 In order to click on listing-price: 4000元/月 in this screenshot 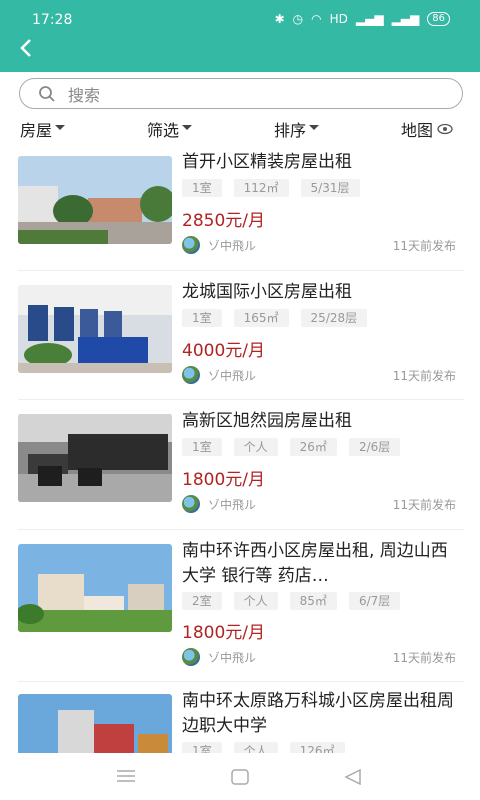, I will do `click(223, 351)`.